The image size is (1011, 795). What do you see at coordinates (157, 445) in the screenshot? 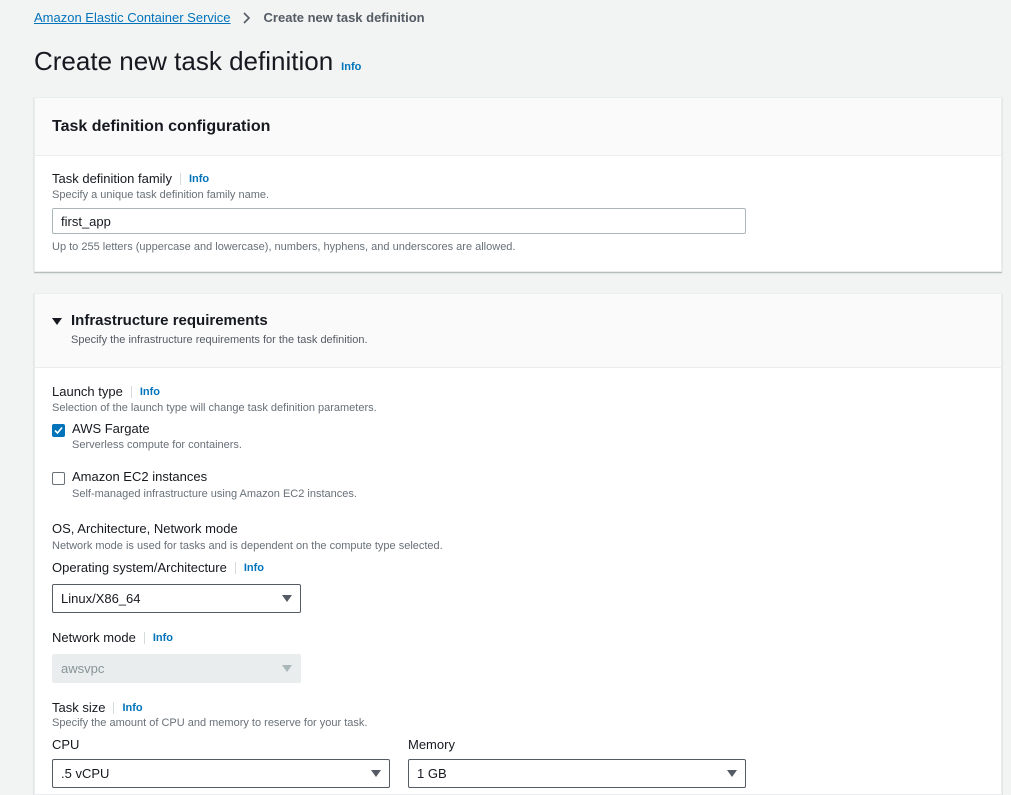
I see `fargate-option-description: Serverless compute for containers.` at bounding box center [157, 445].